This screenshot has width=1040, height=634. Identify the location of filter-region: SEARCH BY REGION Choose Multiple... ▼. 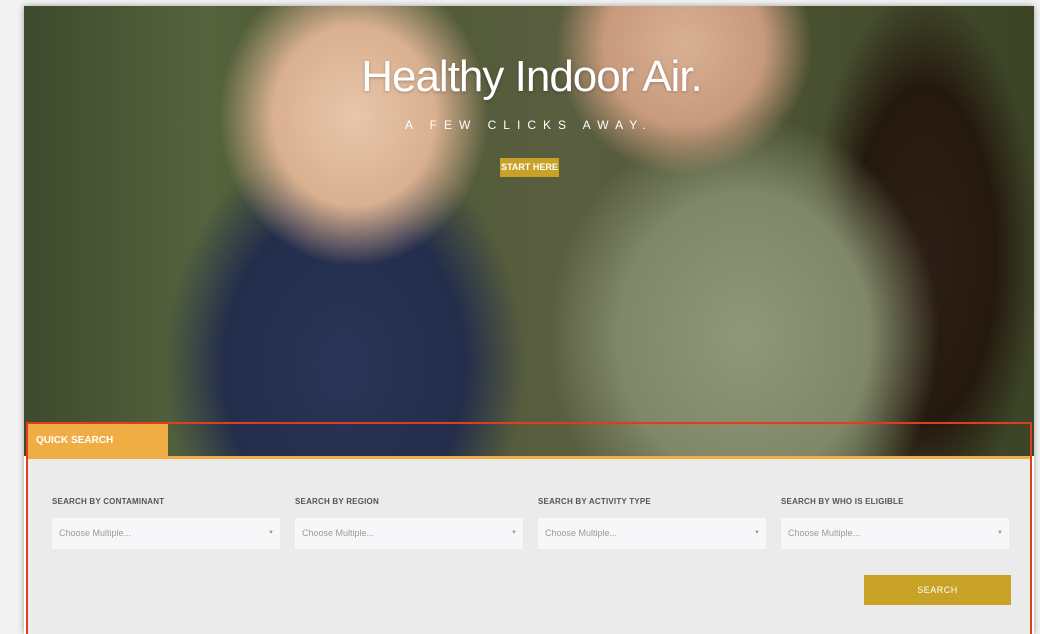
(409, 522).